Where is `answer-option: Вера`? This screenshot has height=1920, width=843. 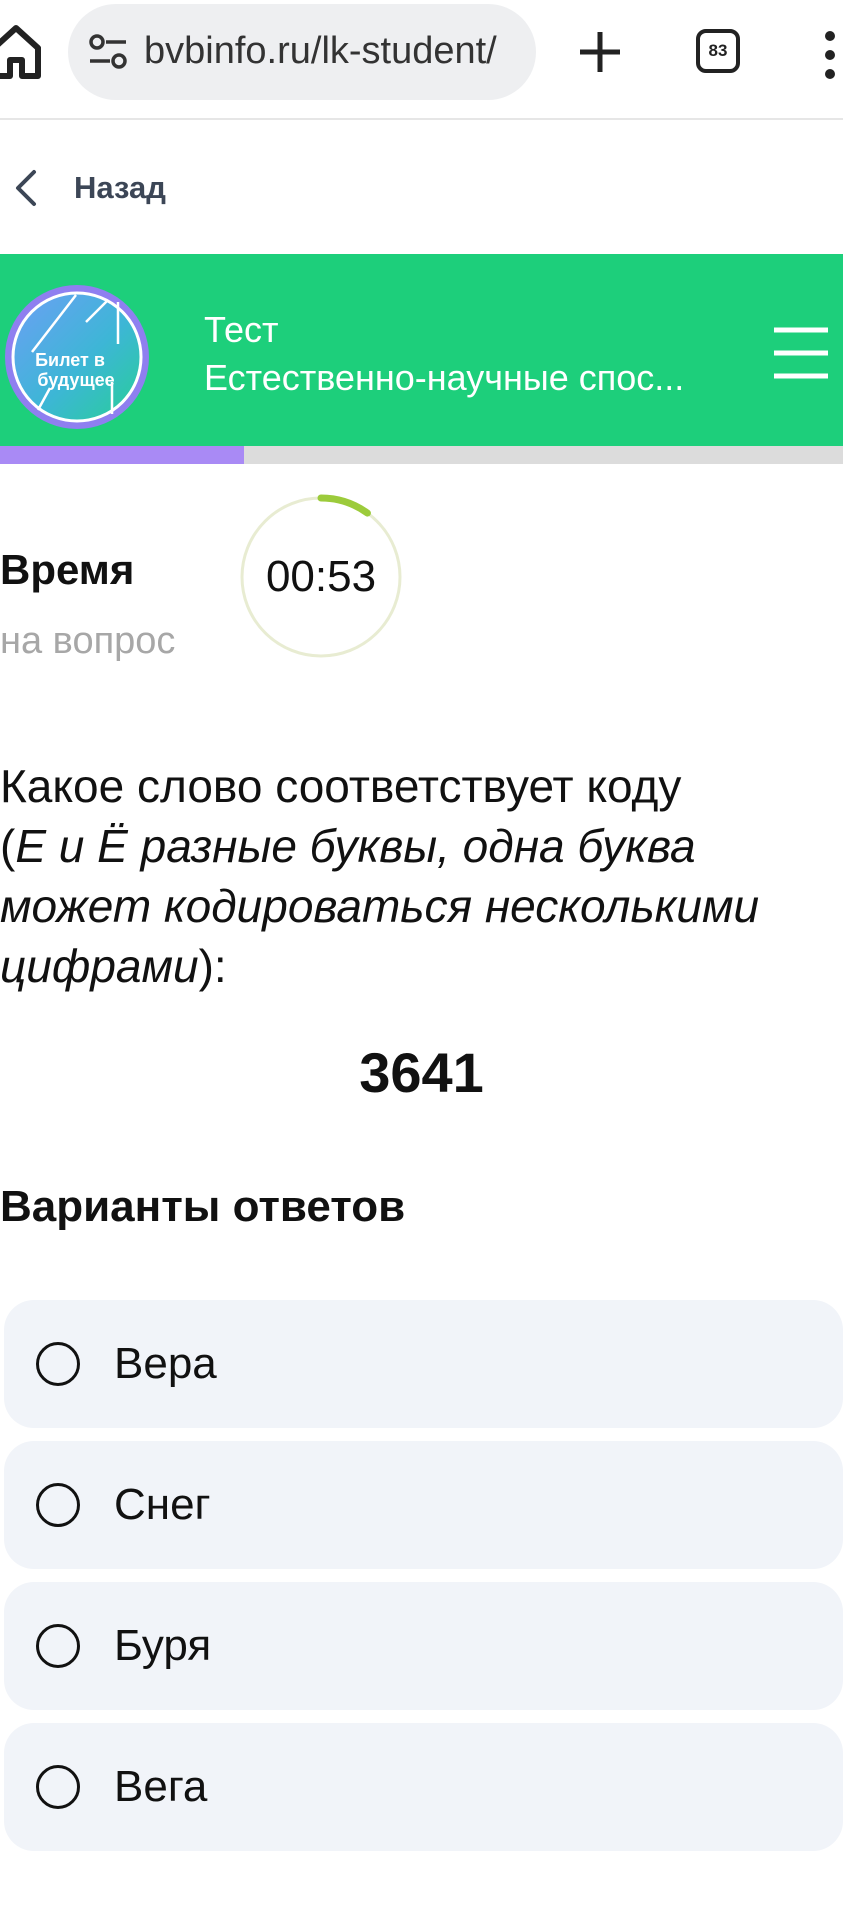
answer-option: Вера is located at coordinates (423, 1364).